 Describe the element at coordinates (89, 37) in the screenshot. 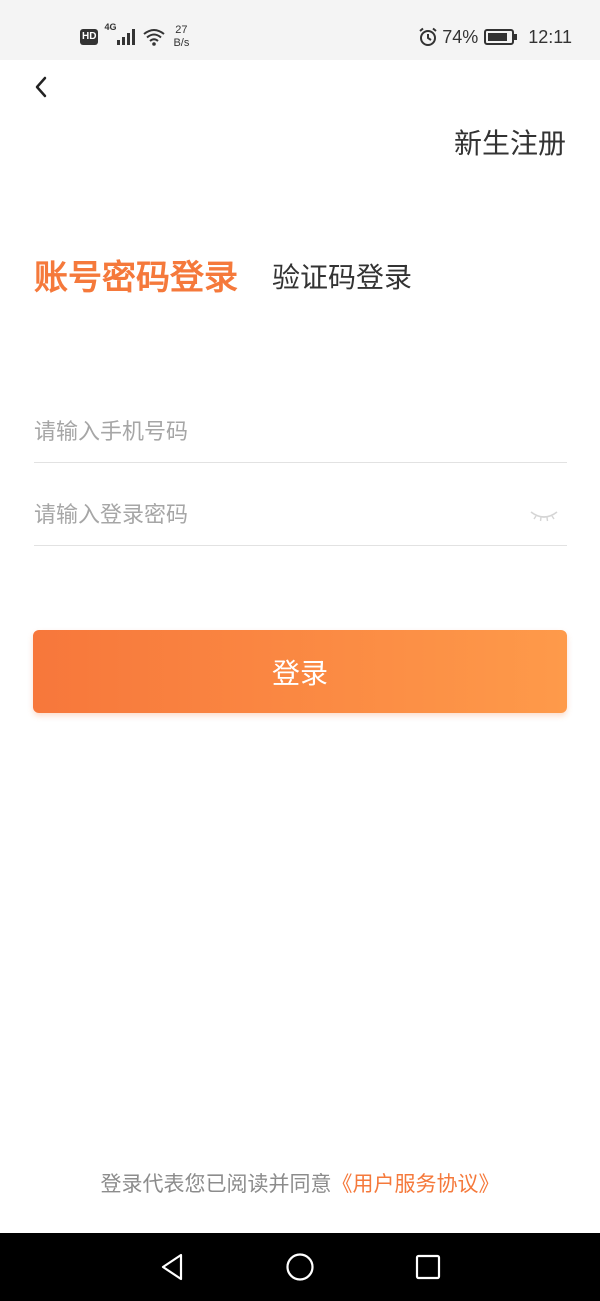

I see `hd-badge: HD` at that location.